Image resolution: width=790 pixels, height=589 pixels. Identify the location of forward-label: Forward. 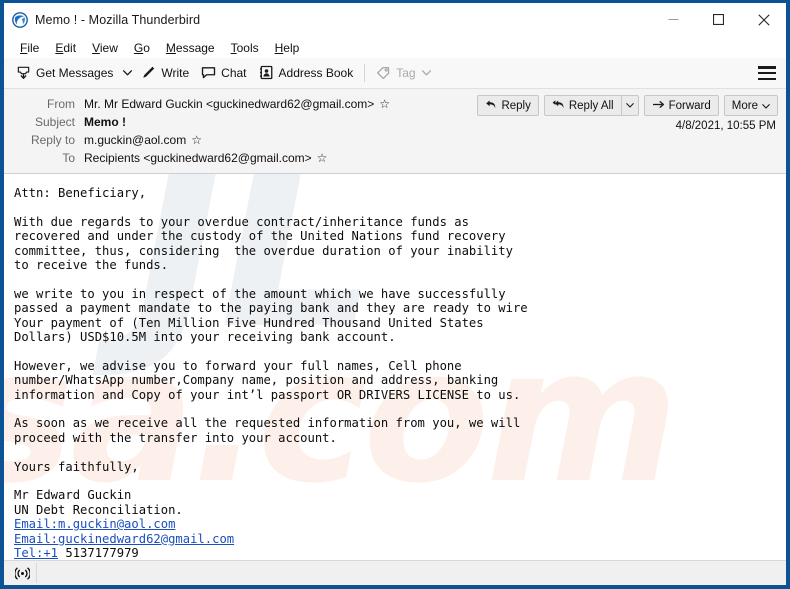
(689, 105).